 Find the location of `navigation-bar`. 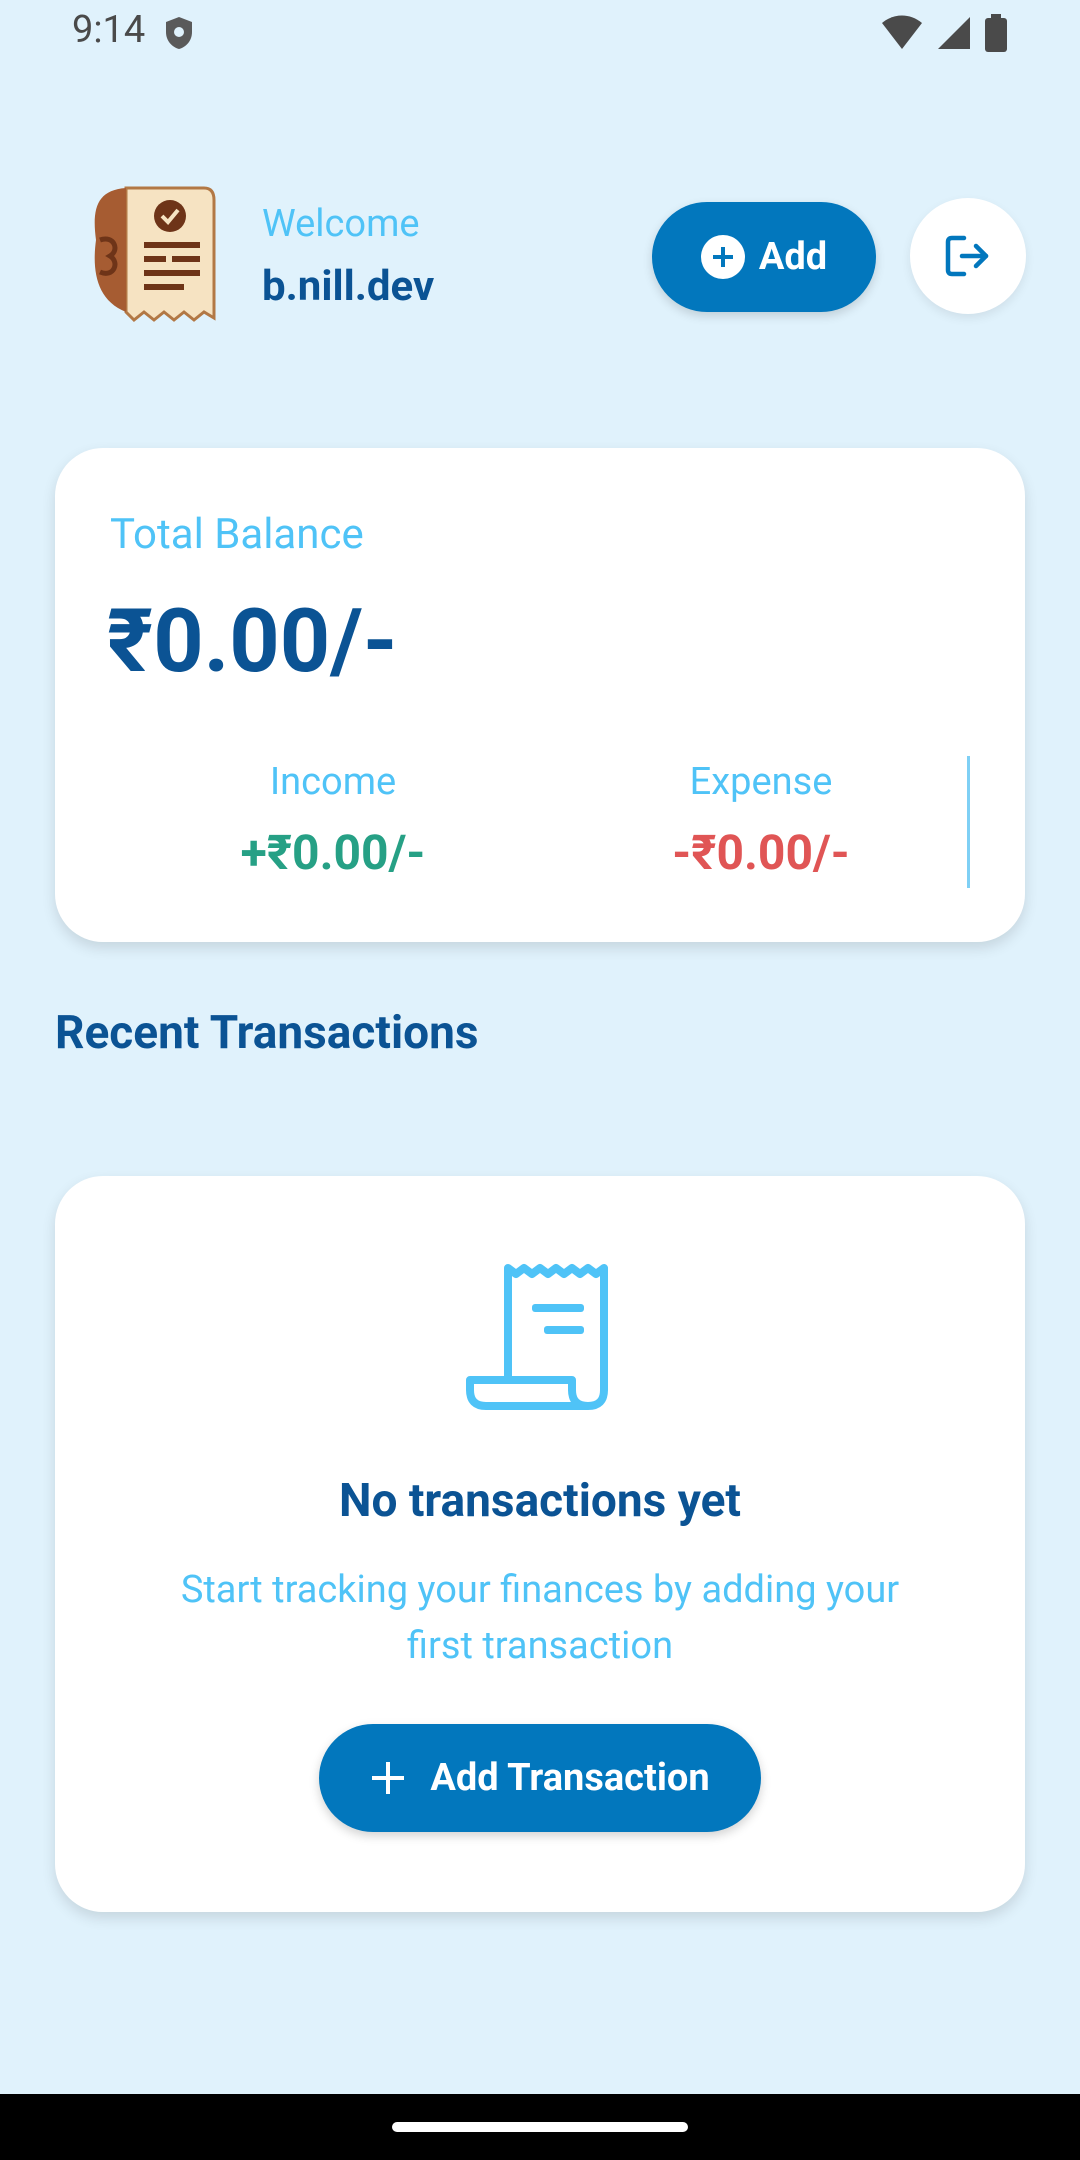

navigation-bar is located at coordinates (540, 2127).